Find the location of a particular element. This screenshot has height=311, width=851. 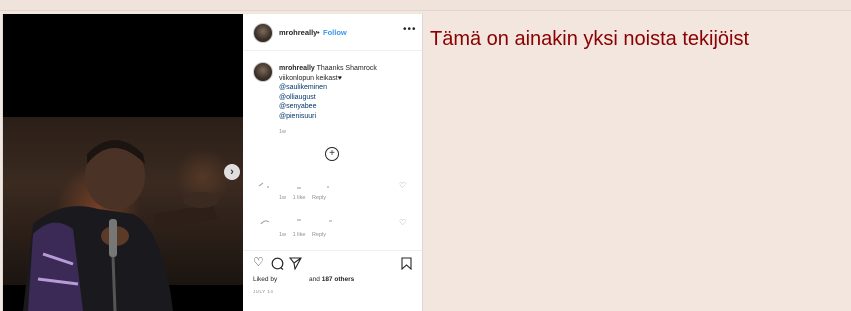

and-label: and is located at coordinates (314, 279).